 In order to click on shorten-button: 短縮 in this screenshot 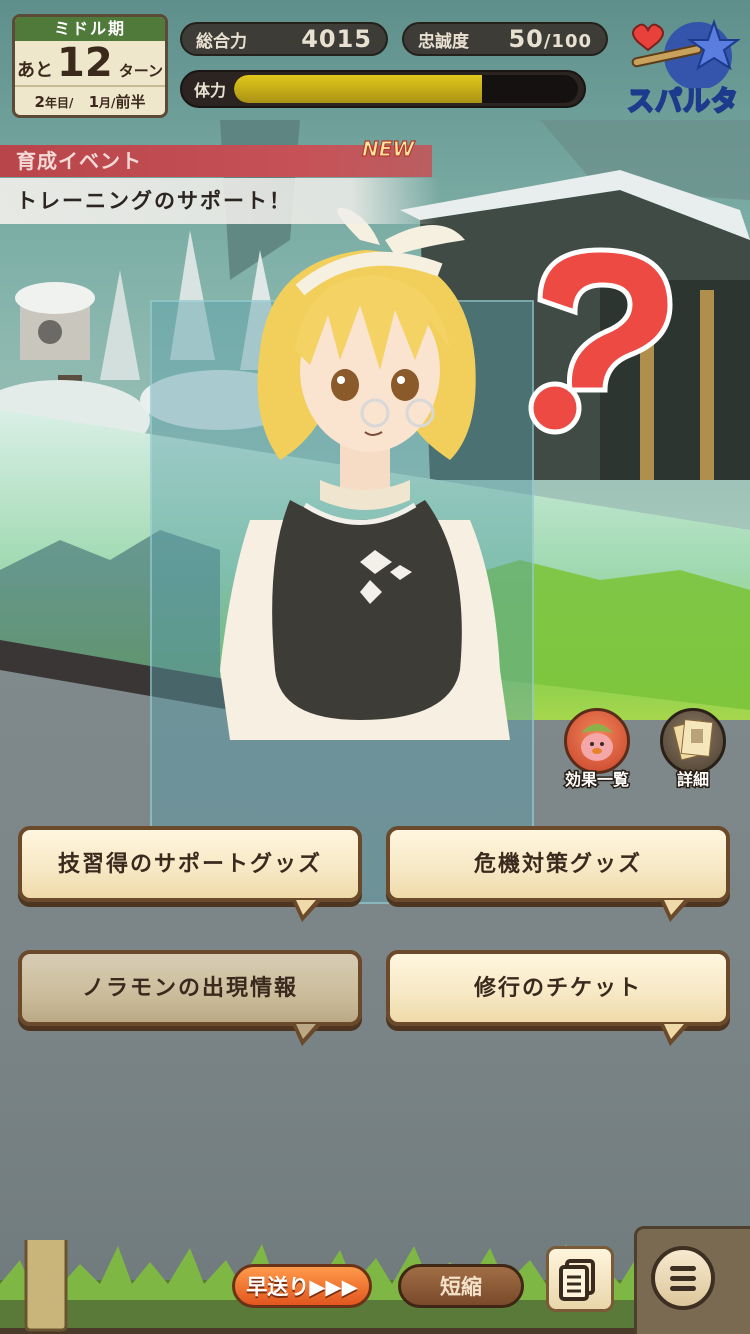, I will do `click(461, 1286)`.